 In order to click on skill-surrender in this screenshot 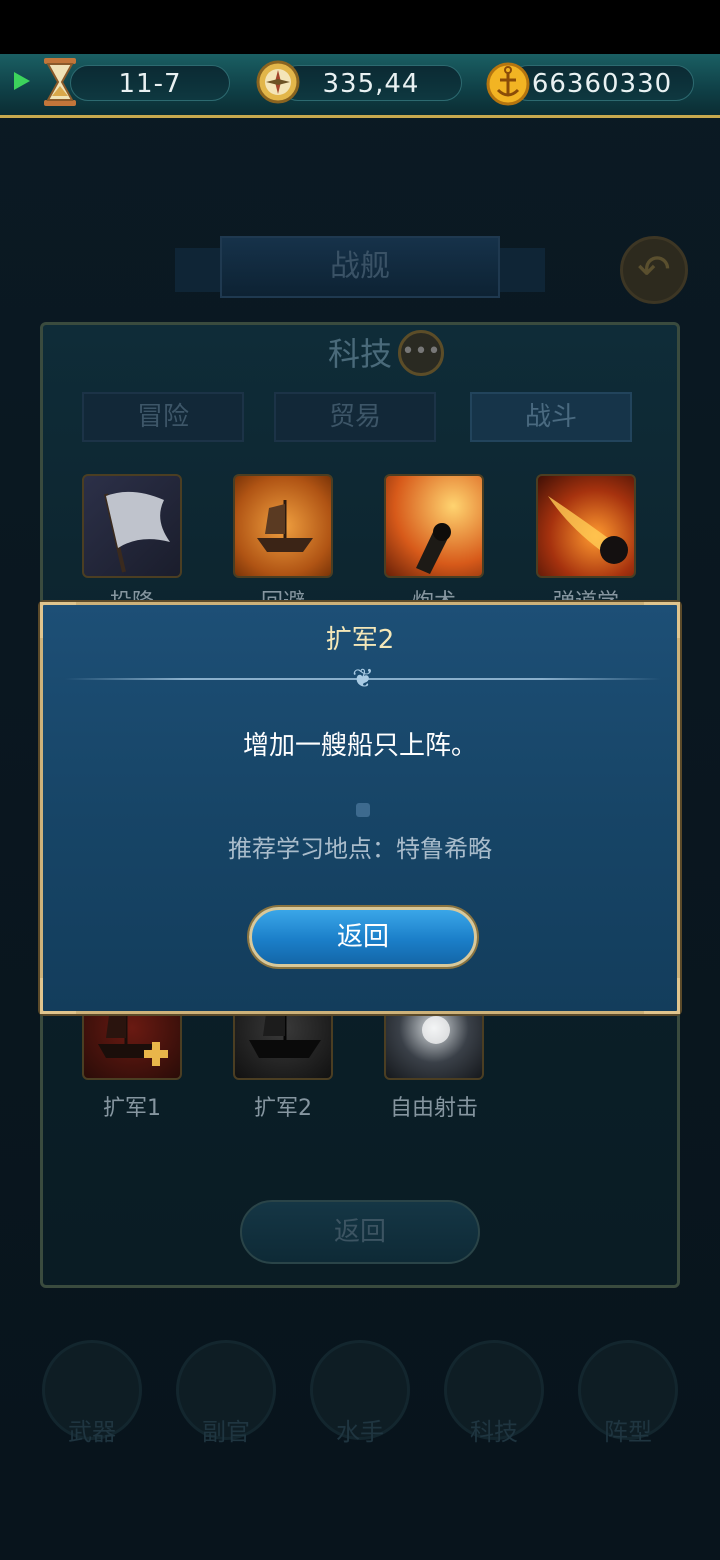, I will do `click(132, 526)`.